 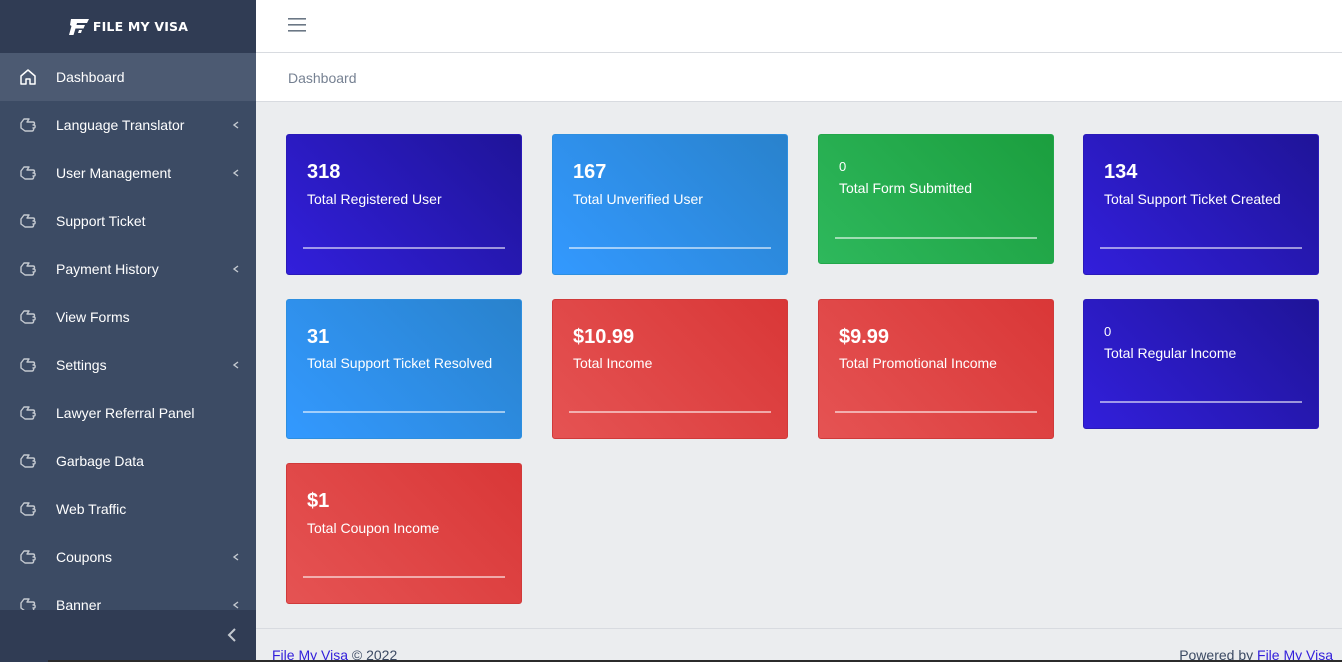 I want to click on subheader: Dashboard, so click(x=799, y=77).